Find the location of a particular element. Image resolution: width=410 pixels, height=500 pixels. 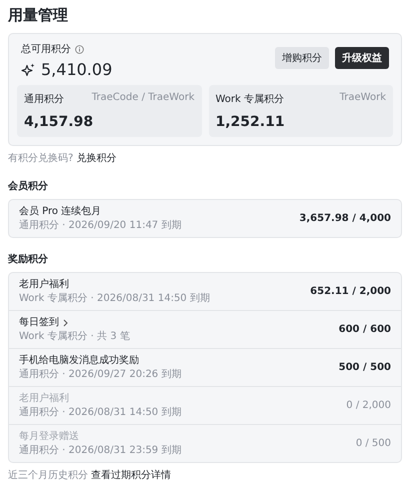

credit-detail: 通用积分 · 2026/08/31 14:50 到期 is located at coordinates (100, 412).